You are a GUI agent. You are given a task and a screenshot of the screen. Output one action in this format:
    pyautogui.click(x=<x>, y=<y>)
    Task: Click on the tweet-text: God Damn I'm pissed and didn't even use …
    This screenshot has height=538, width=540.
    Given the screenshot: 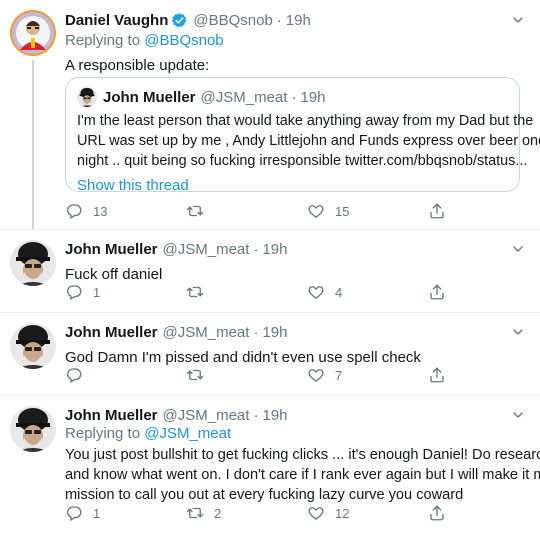 What is the action you would take?
    pyautogui.click(x=243, y=357)
    